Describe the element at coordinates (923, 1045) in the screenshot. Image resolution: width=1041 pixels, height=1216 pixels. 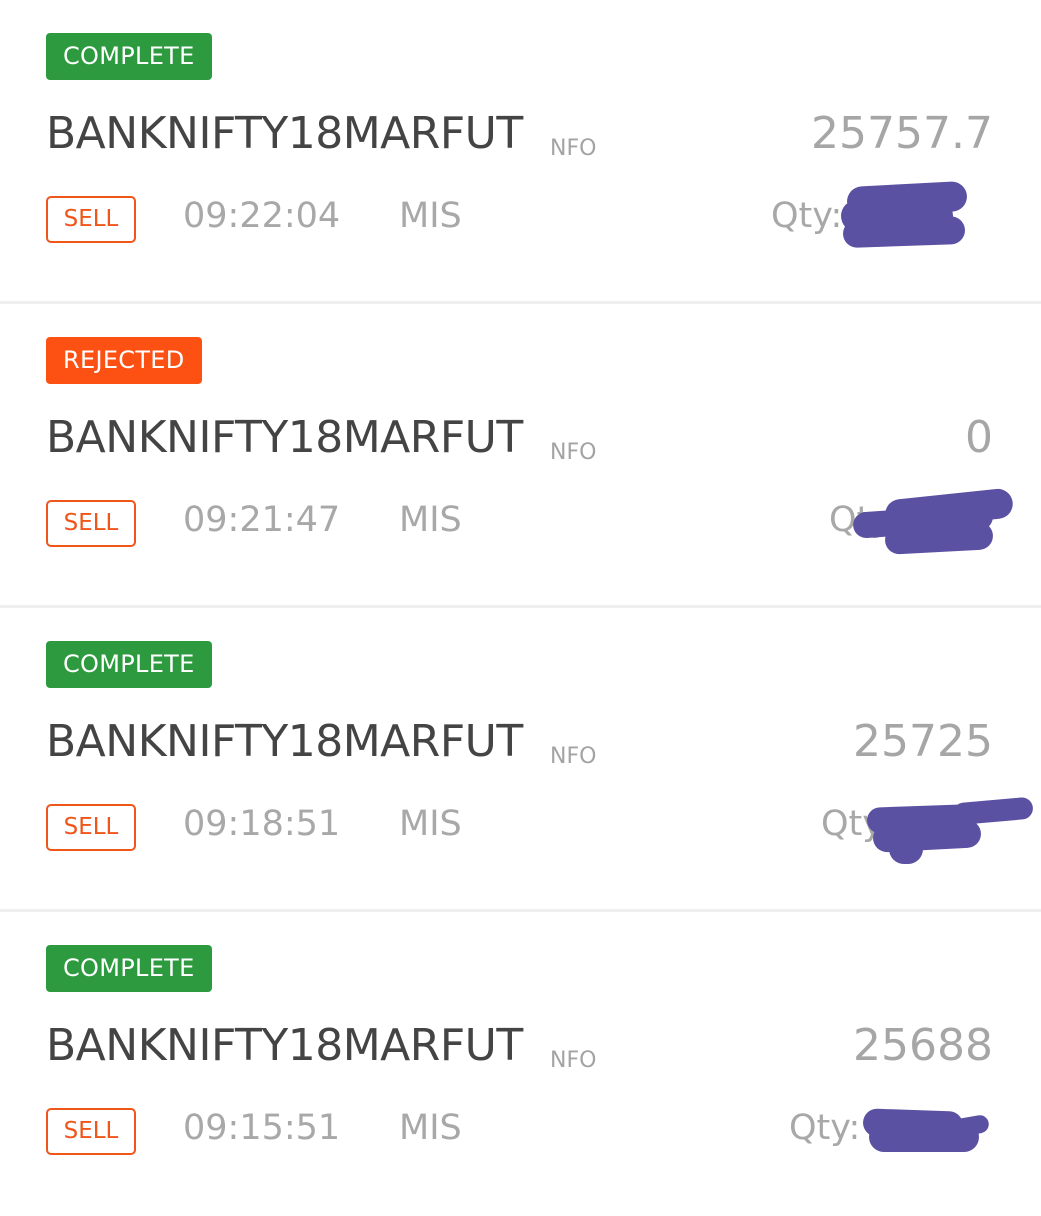
I see `order-price: 25688` at that location.